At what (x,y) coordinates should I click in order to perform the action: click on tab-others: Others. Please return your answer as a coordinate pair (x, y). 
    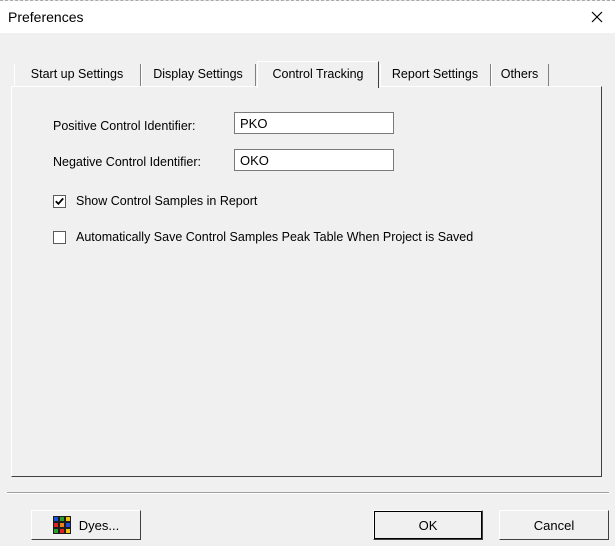
    Looking at the image, I should click on (520, 75).